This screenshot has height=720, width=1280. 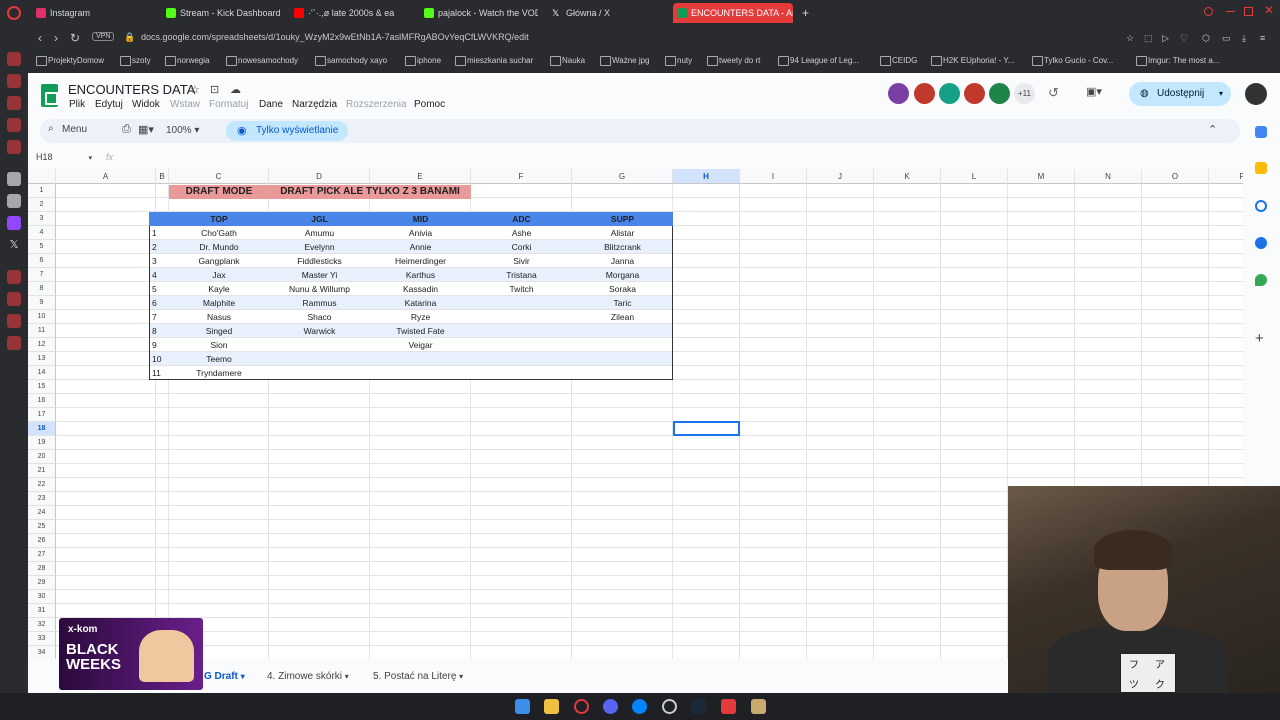 What do you see at coordinates (131, 89) in the screenshot?
I see `document-title: ENCOUNTERS DATA` at bounding box center [131, 89].